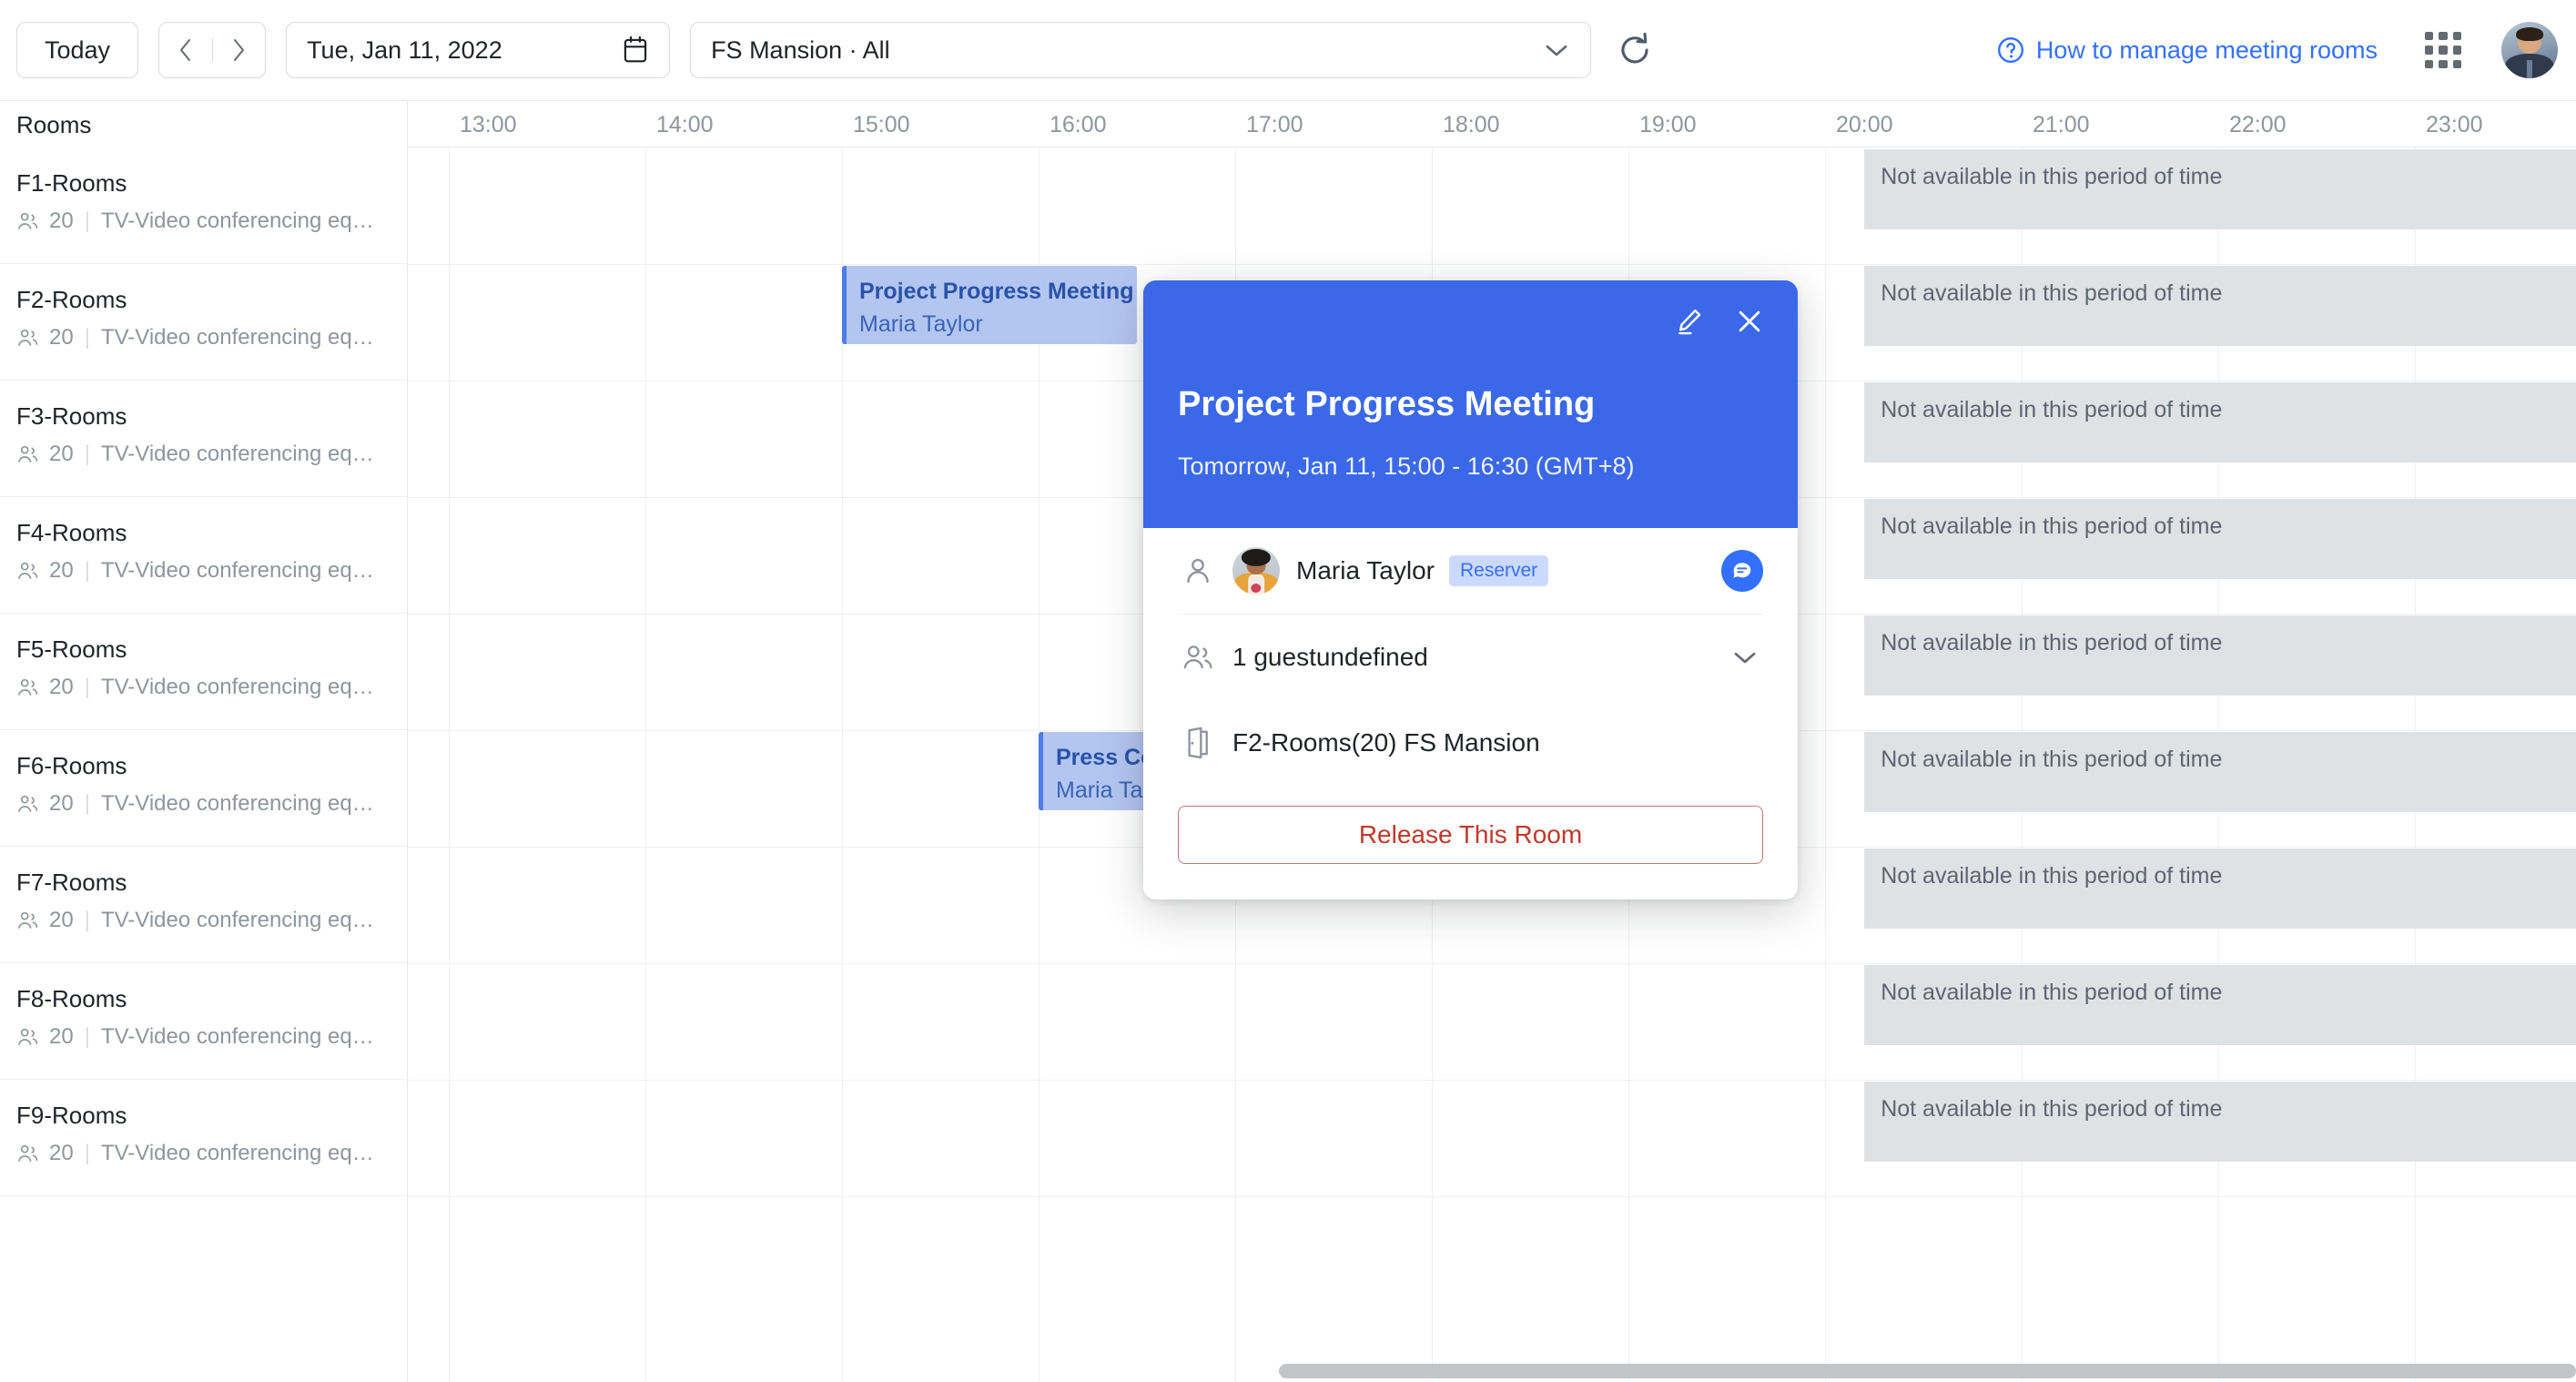  I want to click on avatar, so click(2529, 50).